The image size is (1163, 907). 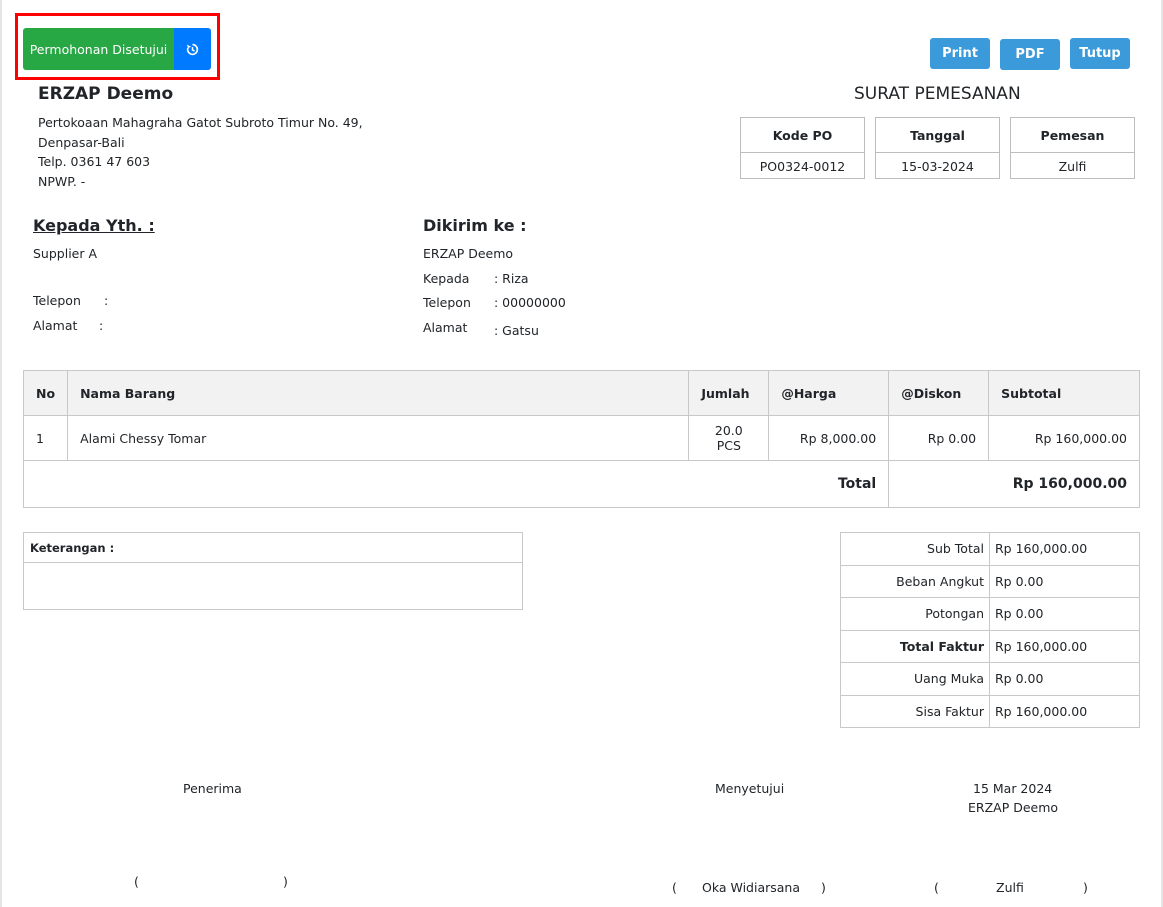 I want to click on print-button: Print, so click(x=960, y=53).